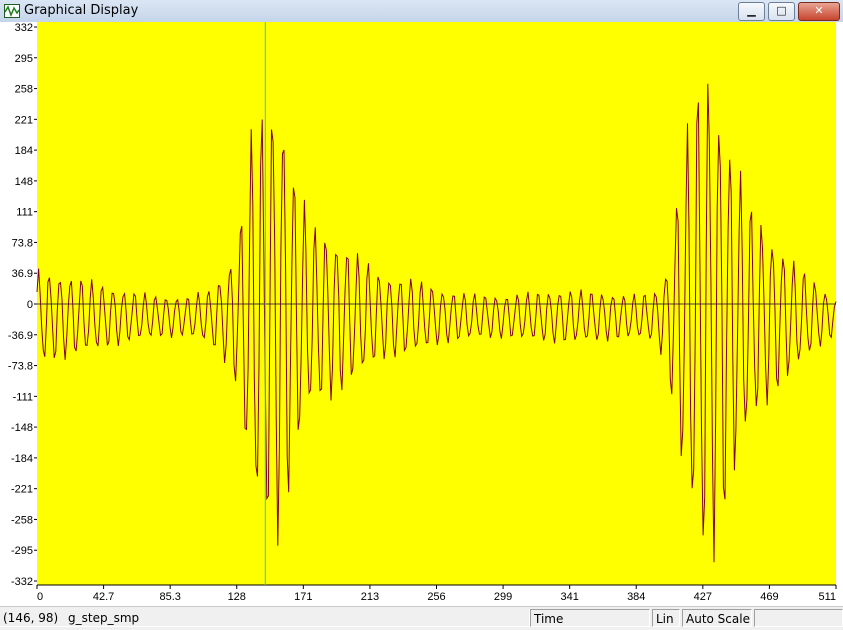 The image size is (843, 630). What do you see at coordinates (370, 597) in the screenshot?
I see `x-tick-label: 213` at bounding box center [370, 597].